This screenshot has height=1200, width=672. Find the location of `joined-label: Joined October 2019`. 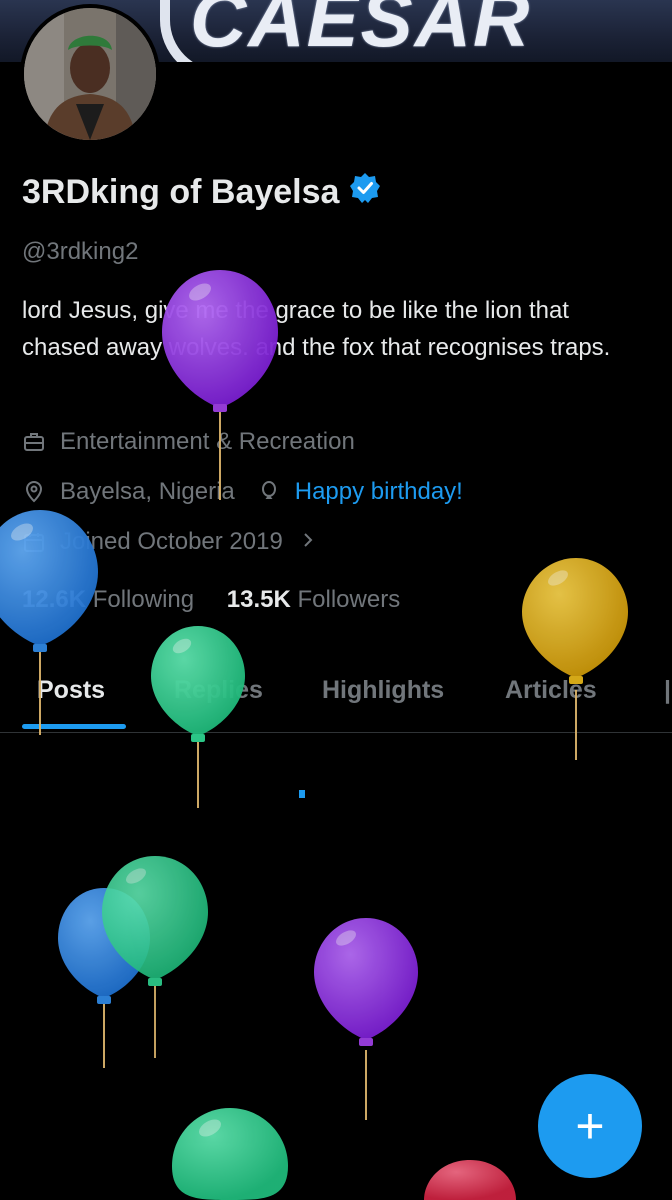

joined-label: Joined October 2019 is located at coordinates (171, 541).